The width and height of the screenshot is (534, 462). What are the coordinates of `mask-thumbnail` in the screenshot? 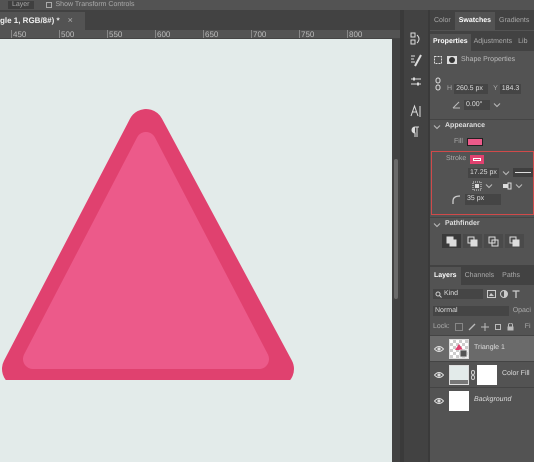 It's located at (487, 374).